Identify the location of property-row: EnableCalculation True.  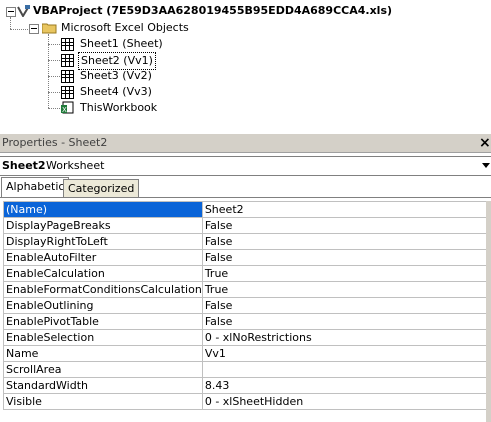
(247, 273).